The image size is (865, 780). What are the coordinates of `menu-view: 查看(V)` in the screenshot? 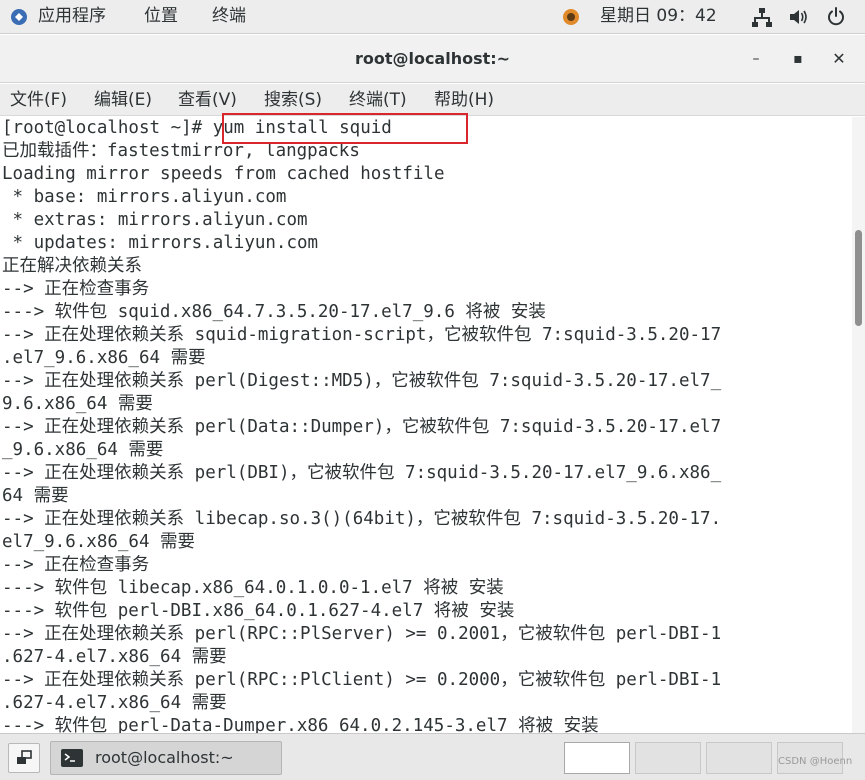 It's located at (207, 100).